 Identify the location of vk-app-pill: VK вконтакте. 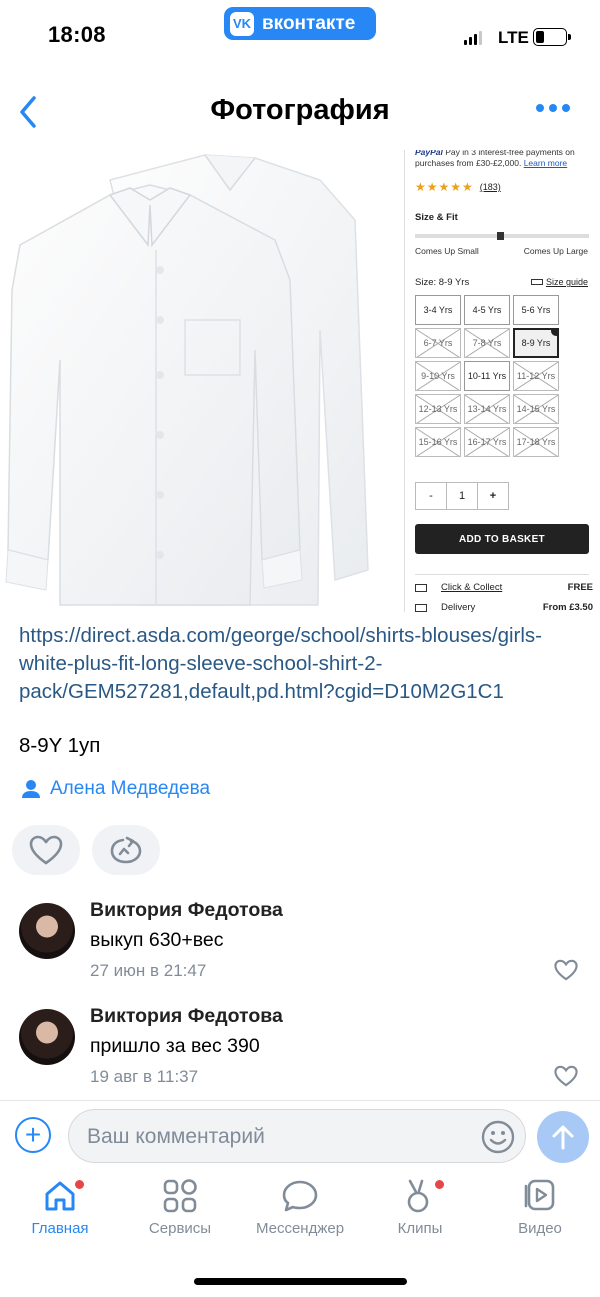
(300, 23).